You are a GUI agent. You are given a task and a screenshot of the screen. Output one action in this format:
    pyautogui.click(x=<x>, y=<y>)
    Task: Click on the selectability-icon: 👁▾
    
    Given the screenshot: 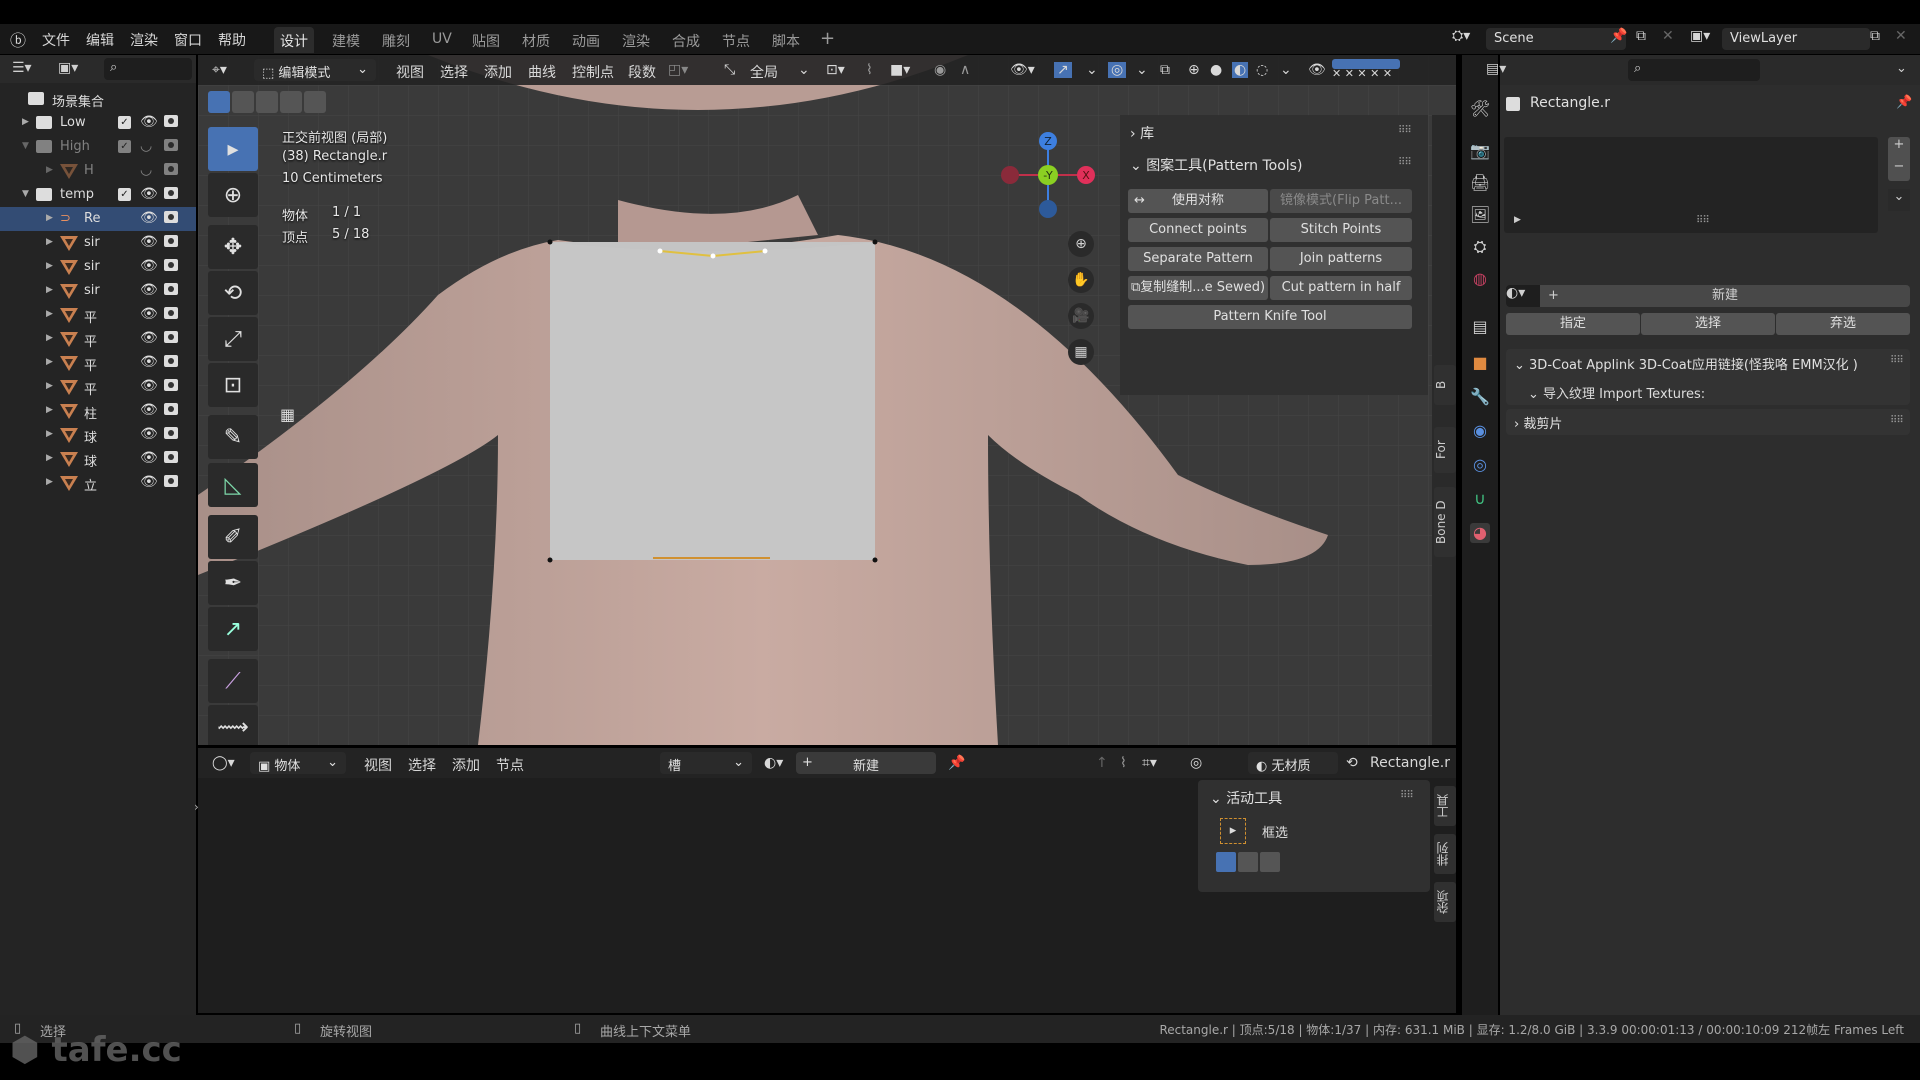 What is the action you would take?
    pyautogui.click(x=1022, y=70)
    